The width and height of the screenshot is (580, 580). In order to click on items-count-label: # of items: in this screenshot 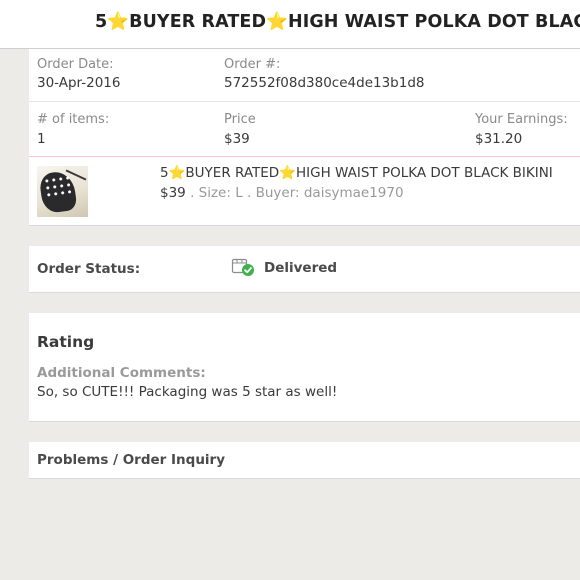, I will do `click(73, 119)`.